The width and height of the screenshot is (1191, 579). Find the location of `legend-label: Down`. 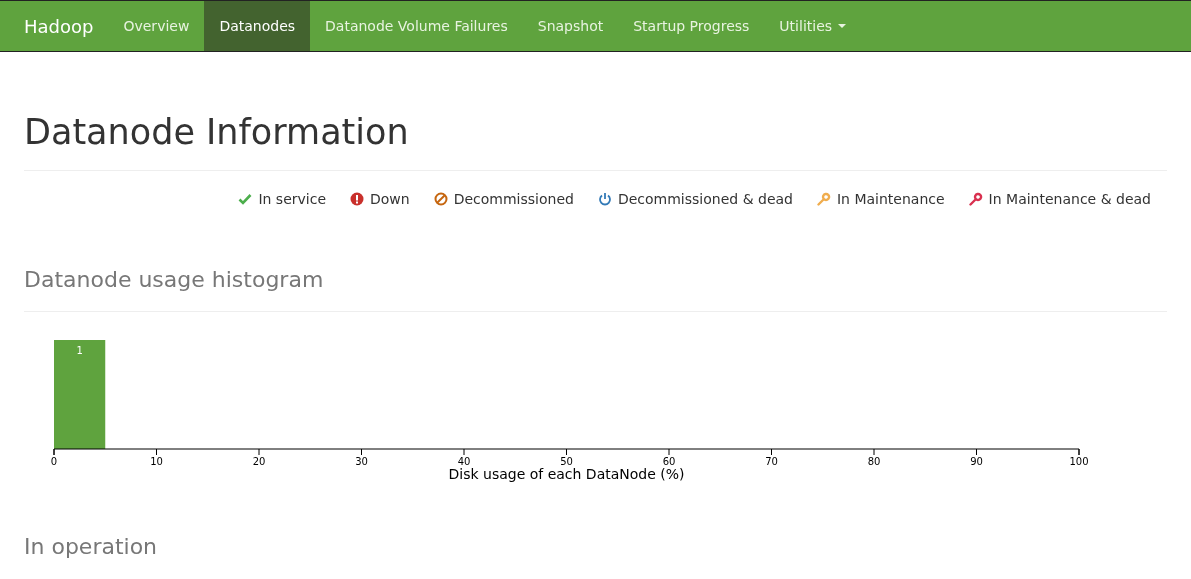

legend-label: Down is located at coordinates (390, 199).